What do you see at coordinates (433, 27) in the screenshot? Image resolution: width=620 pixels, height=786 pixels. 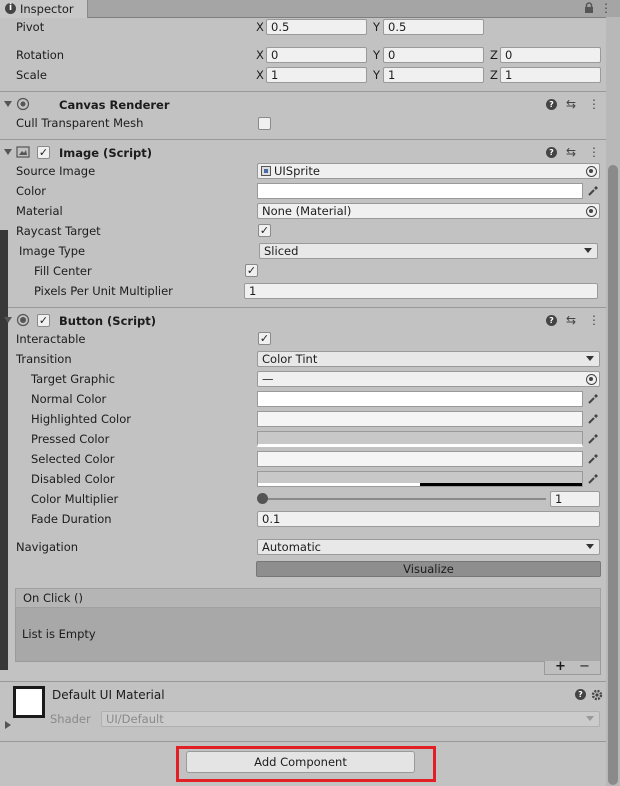 I see `pivot-y-field: 0.5` at bounding box center [433, 27].